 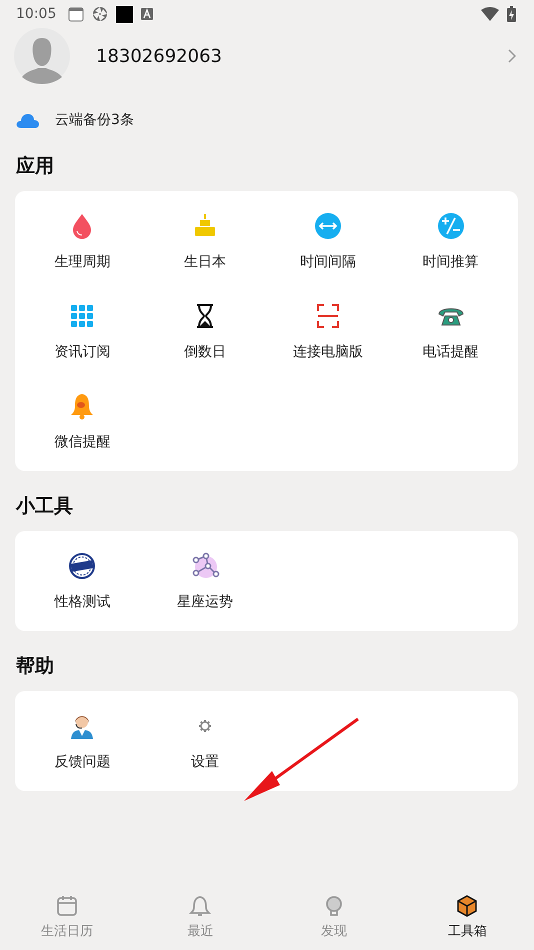 I want to click on status-time: 10:05, so click(x=36, y=14).